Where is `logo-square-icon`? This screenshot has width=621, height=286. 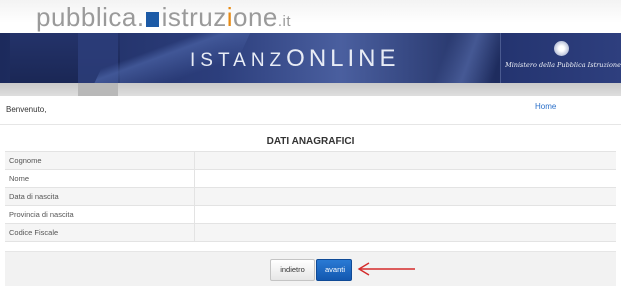
logo-square-icon is located at coordinates (152, 19).